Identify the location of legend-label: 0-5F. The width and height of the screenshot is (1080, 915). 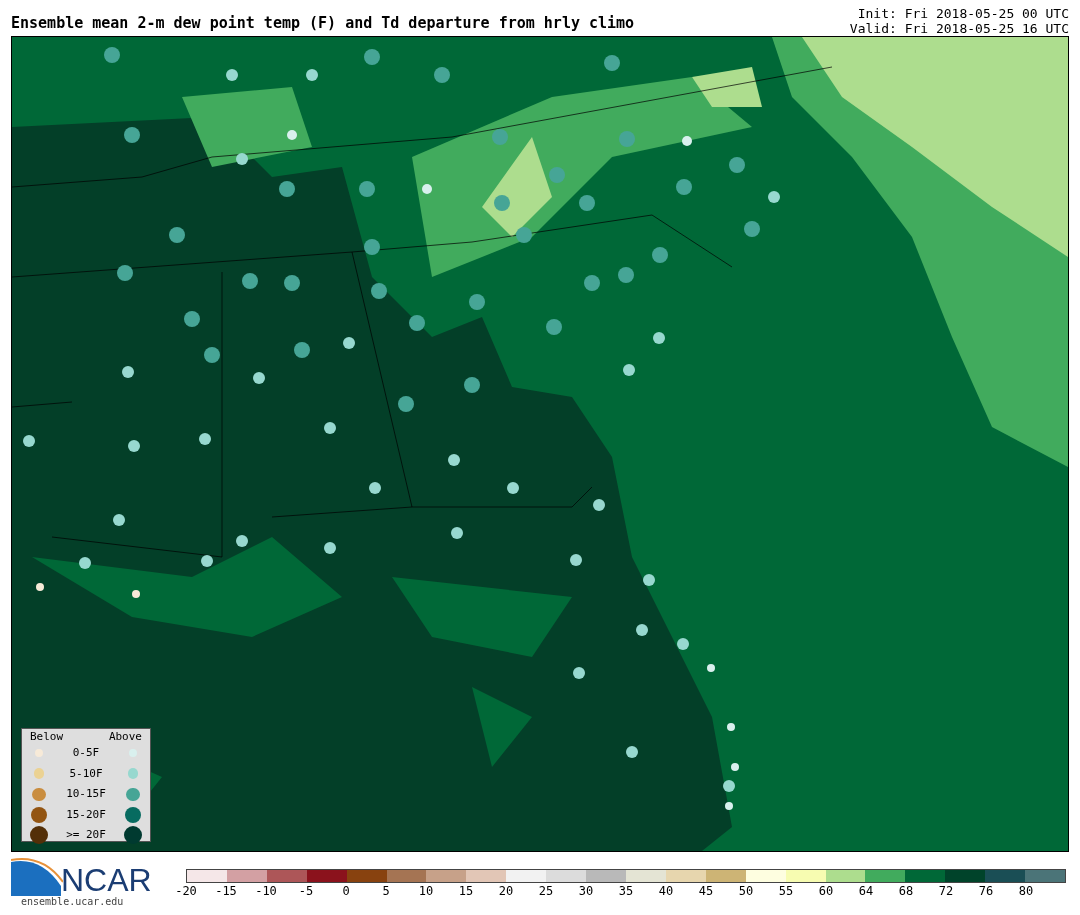
(86, 753).